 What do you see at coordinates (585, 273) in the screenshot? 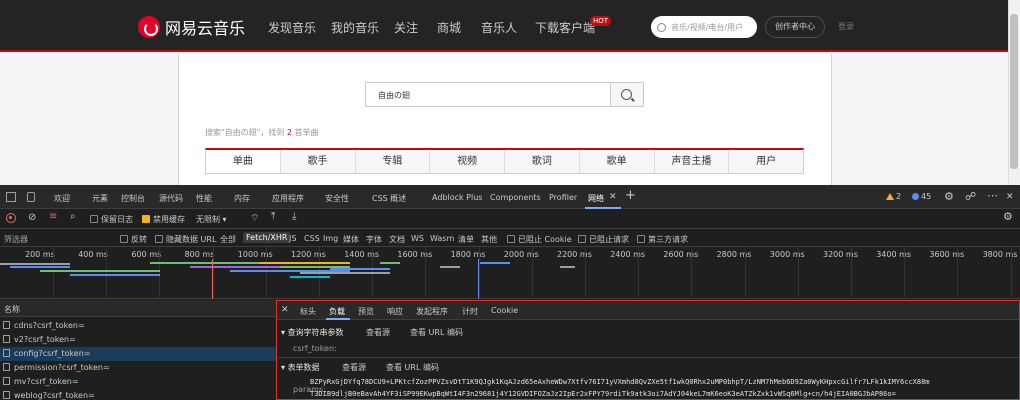
I see `timeline-gridline` at bounding box center [585, 273].